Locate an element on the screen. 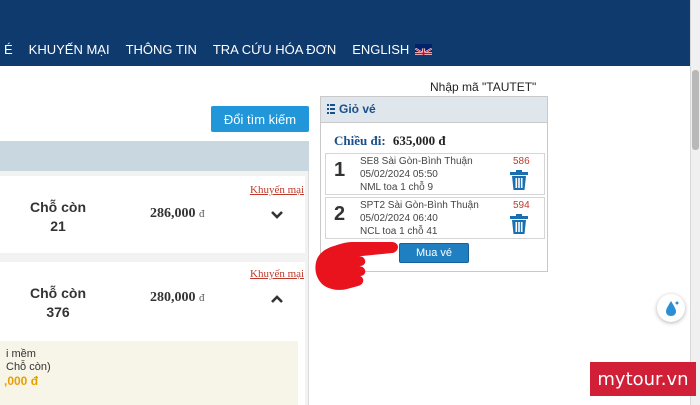 The width and height of the screenshot is (700, 405). seats-remaining: Chỗ còn 21 is located at coordinates (58, 217).